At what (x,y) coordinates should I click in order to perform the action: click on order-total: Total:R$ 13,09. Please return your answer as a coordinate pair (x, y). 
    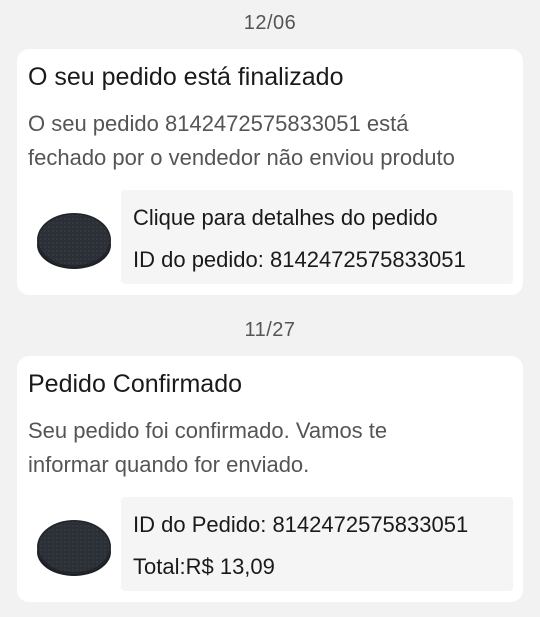
    Looking at the image, I should click on (322, 567).